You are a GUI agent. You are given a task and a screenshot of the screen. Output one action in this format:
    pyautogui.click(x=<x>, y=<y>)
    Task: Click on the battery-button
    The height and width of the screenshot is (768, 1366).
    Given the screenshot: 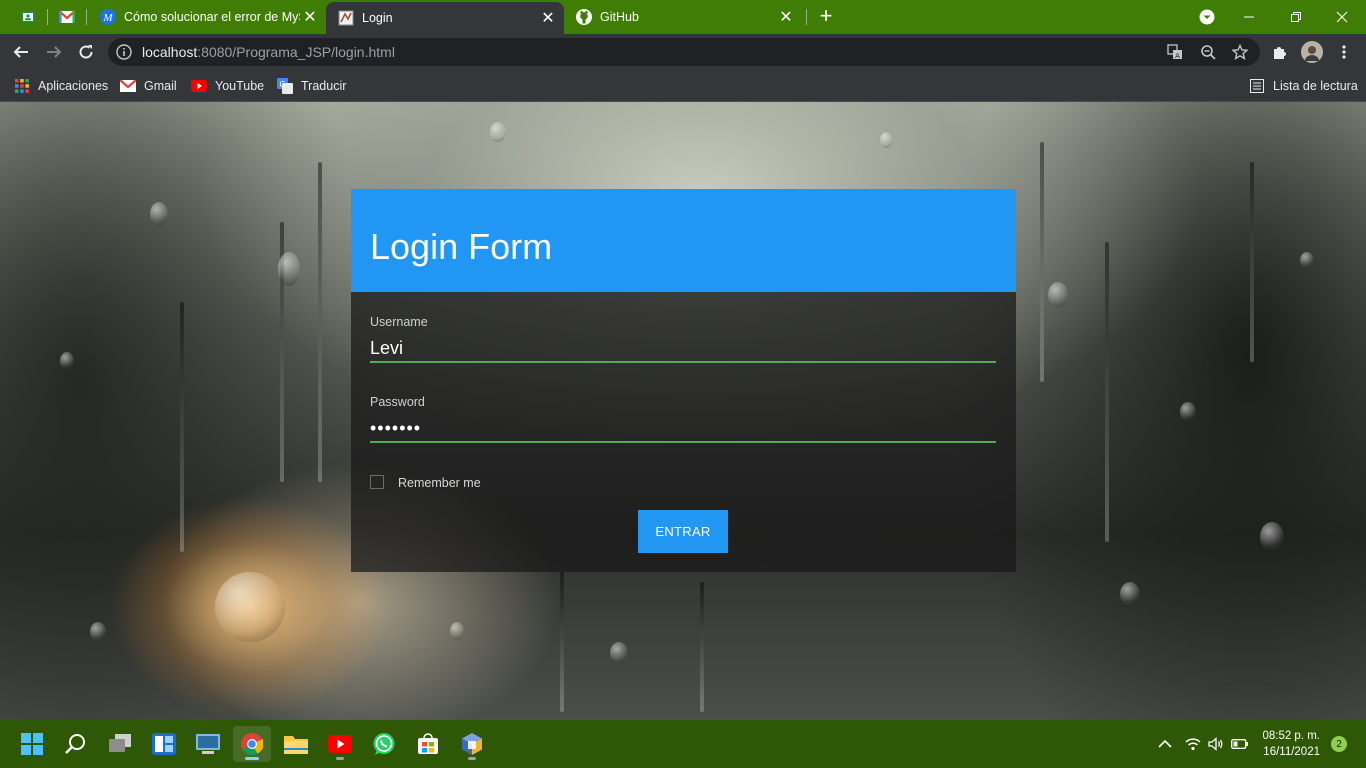 What is the action you would take?
    pyautogui.click(x=1240, y=744)
    